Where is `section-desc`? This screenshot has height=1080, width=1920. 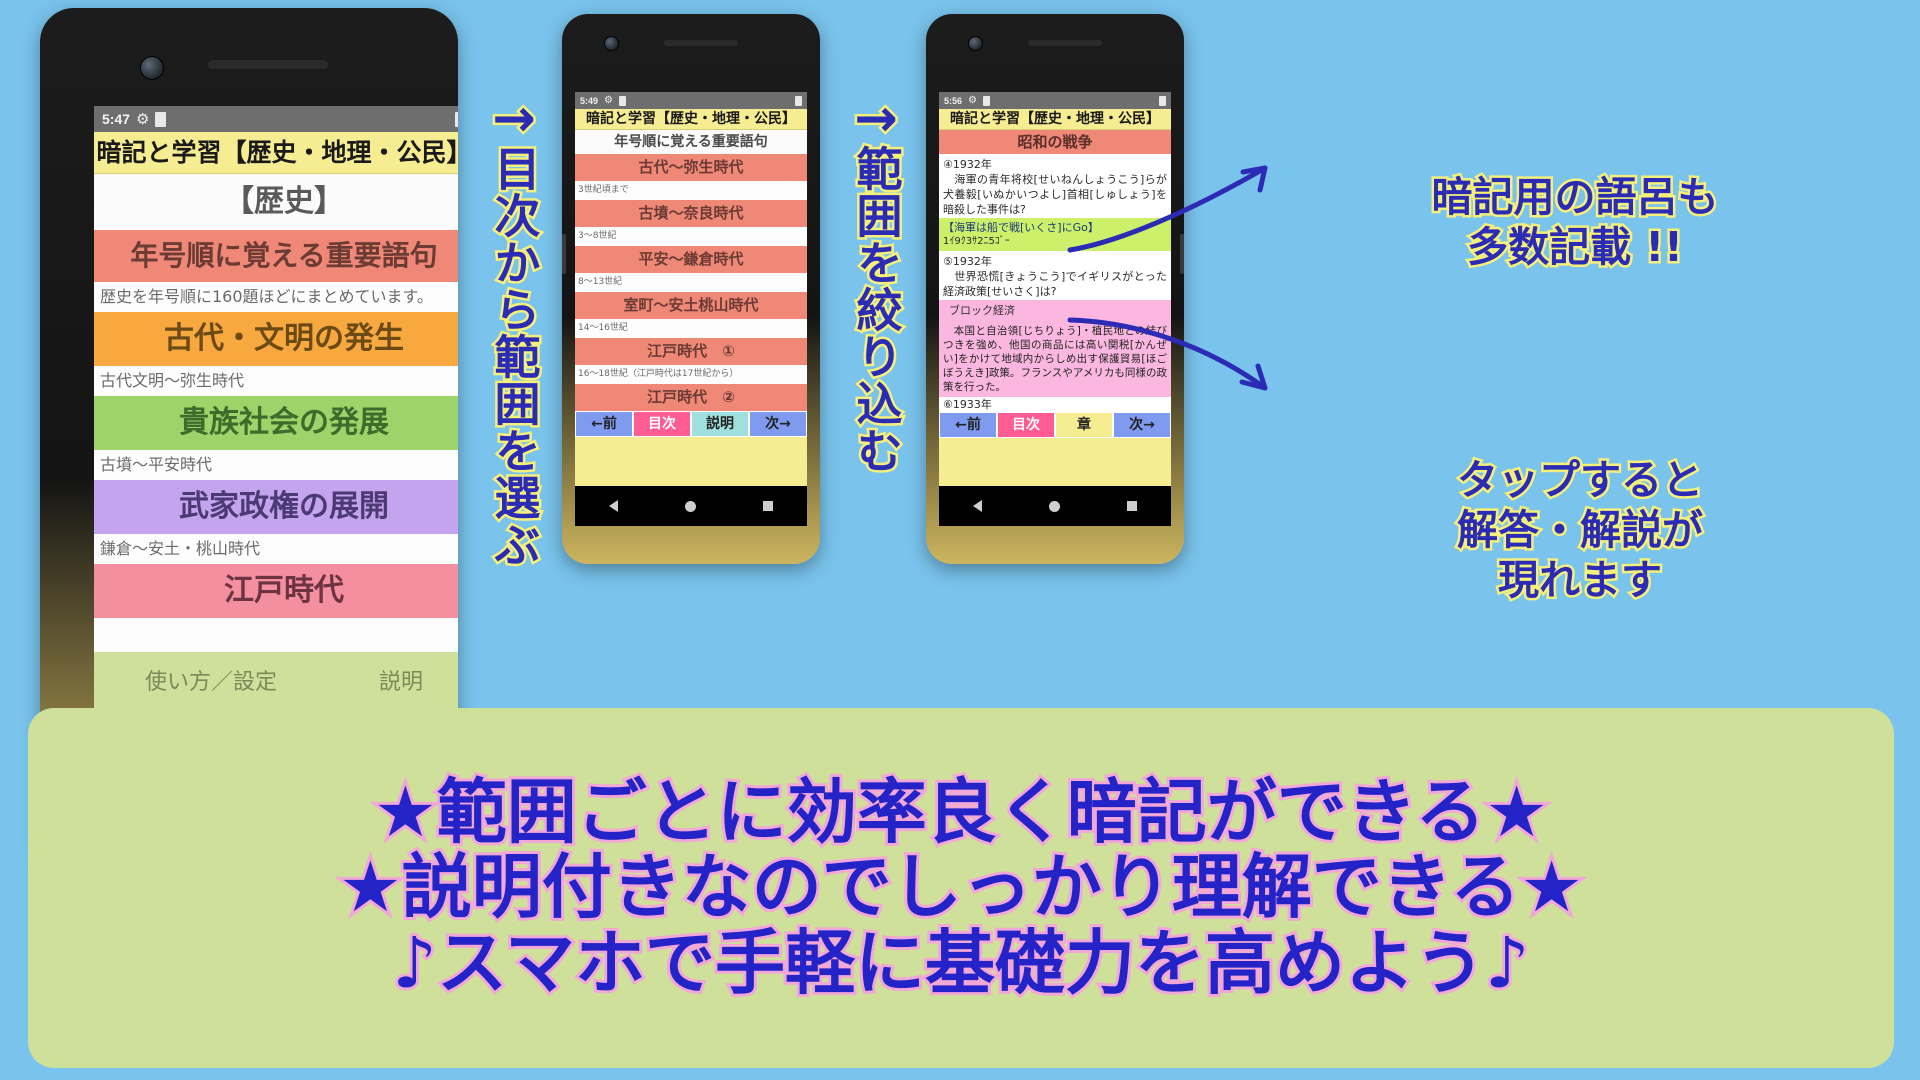 section-desc is located at coordinates (276, 635).